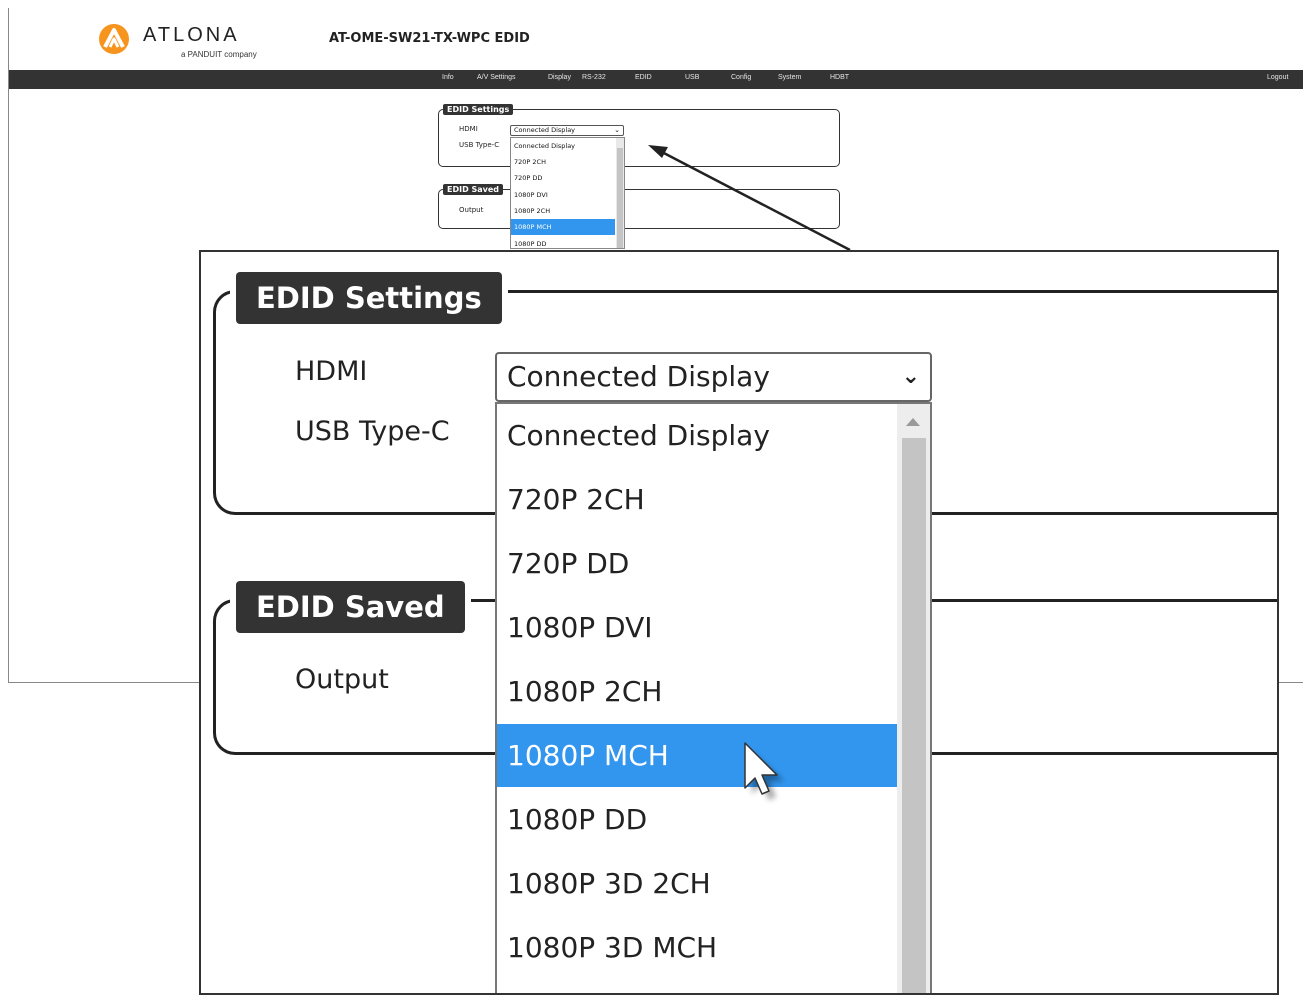  Describe the element at coordinates (697, 435) in the screenshot. I see `edid-option-connected-display: Connected Display` at that location.